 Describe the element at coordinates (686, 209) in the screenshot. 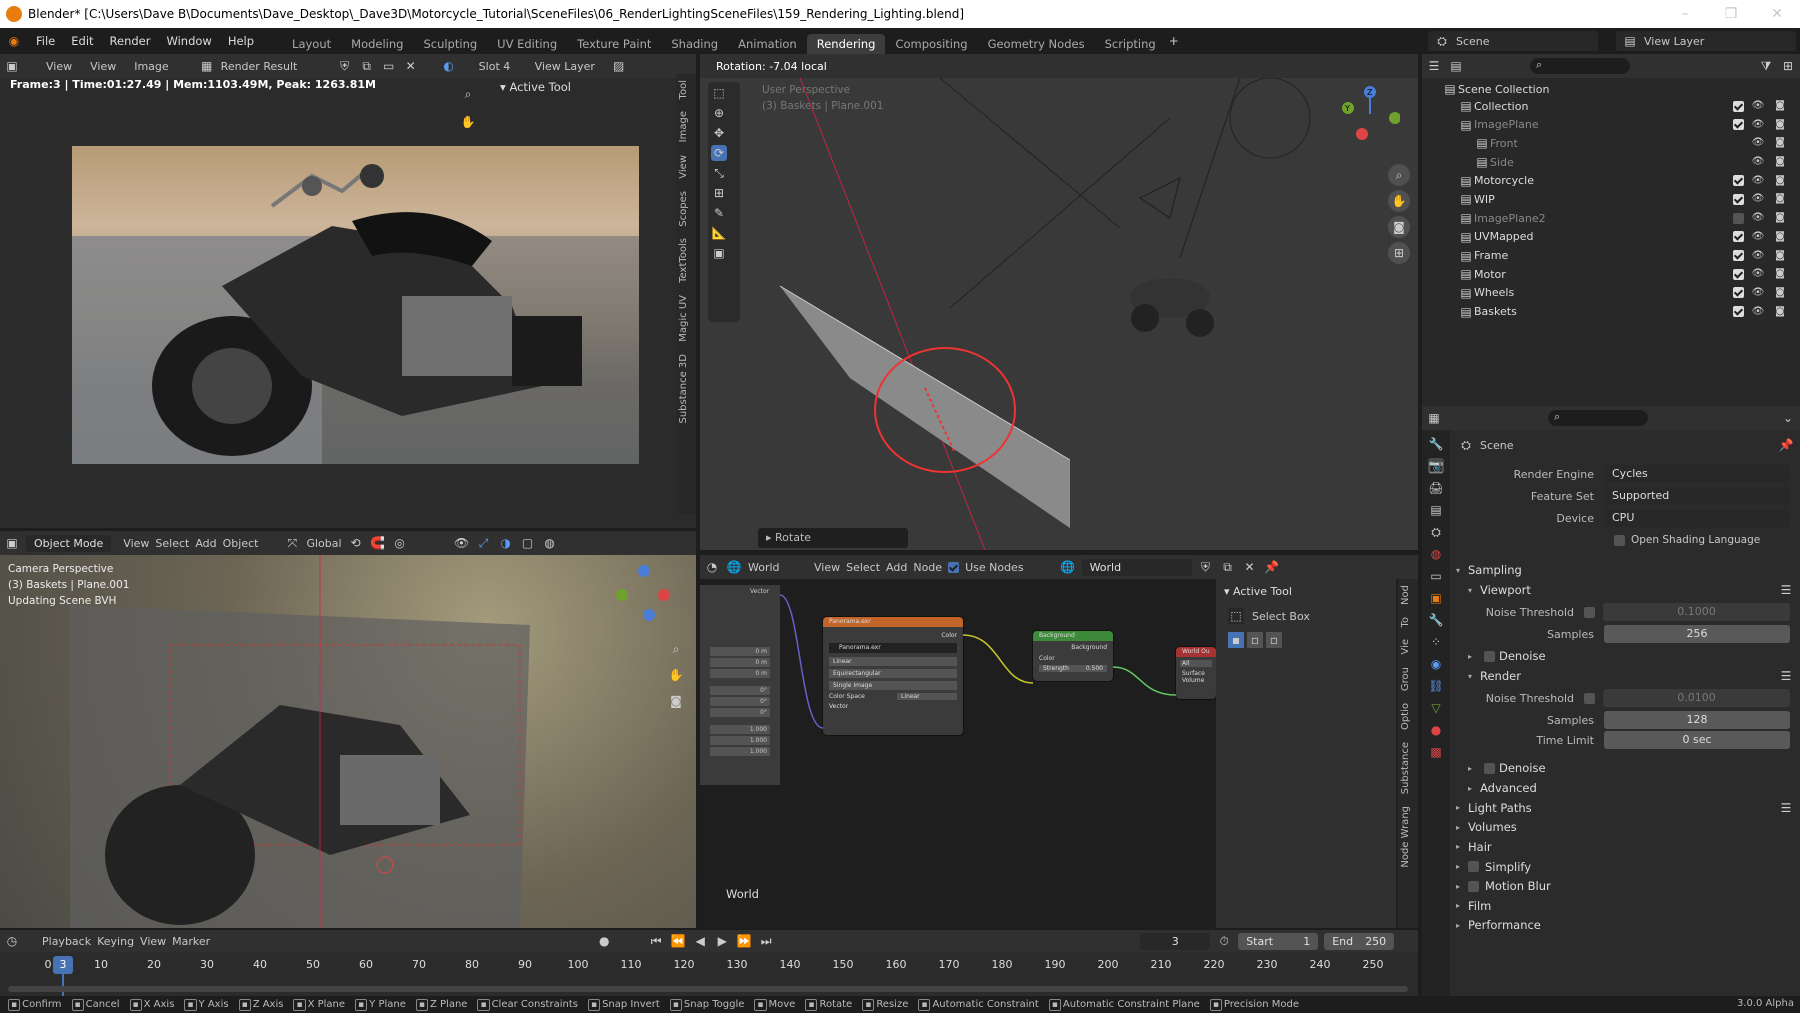

I see `image-tab-scopes: Scopes` at that location.